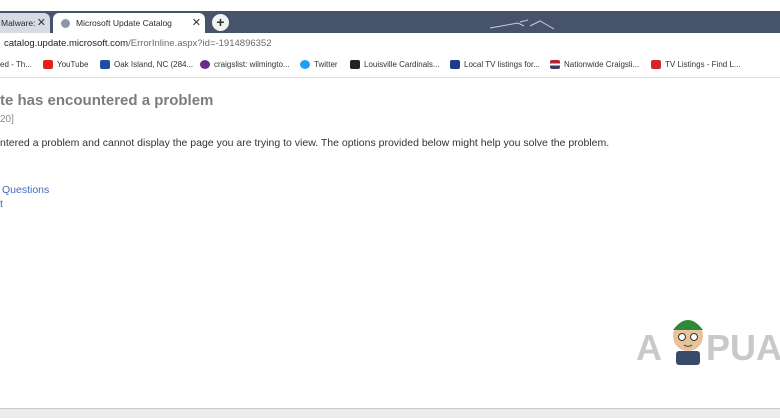 Image resolution: width=780 pixels, height=418 pixels. Describe the element at coordinates (18, 23) in the screenshot. I see `tab-label: Malware:` at that location.